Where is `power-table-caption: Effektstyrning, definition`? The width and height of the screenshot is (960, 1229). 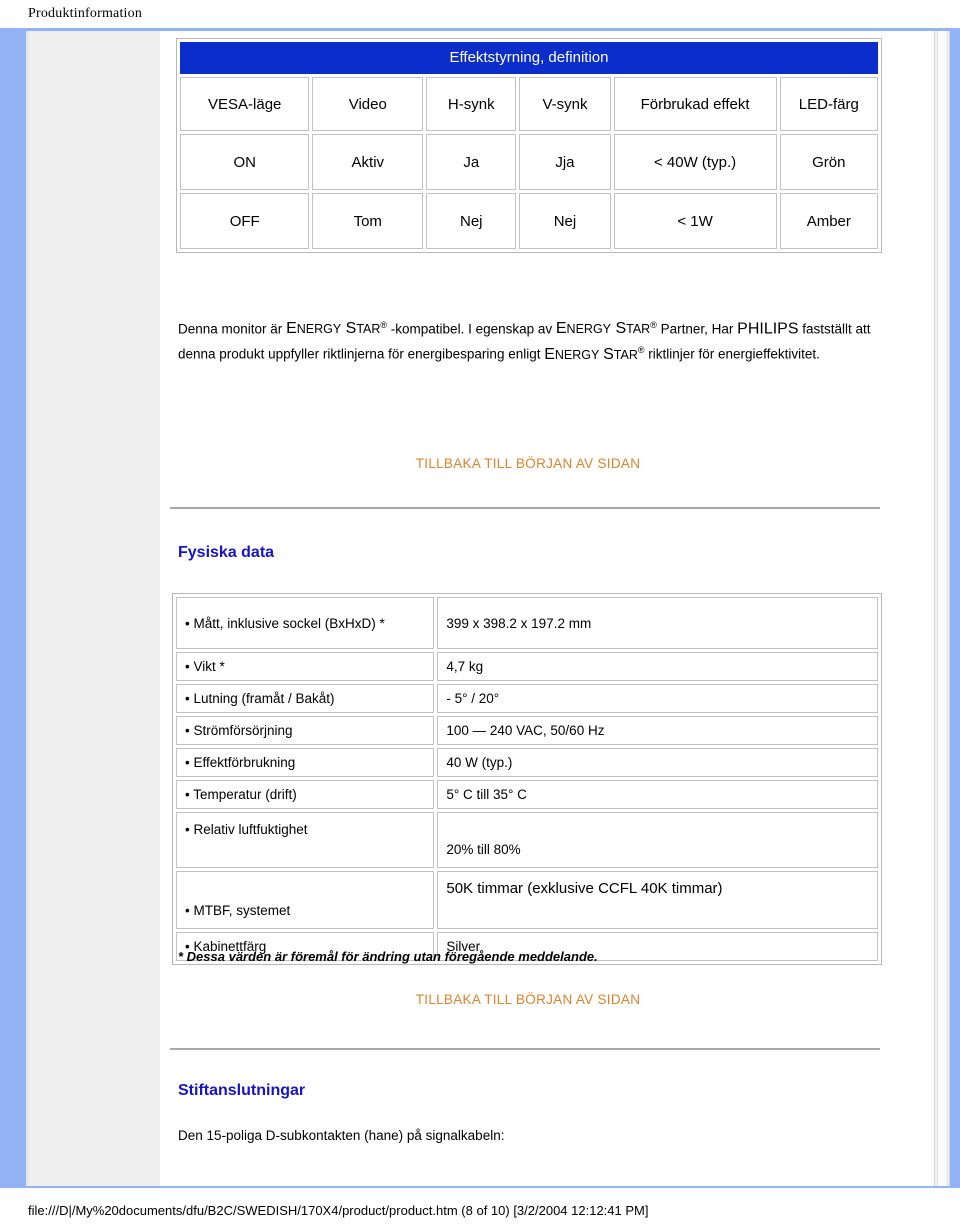 power-table-caption: Effektstyrning, definition is located at coordinates (529, 58).